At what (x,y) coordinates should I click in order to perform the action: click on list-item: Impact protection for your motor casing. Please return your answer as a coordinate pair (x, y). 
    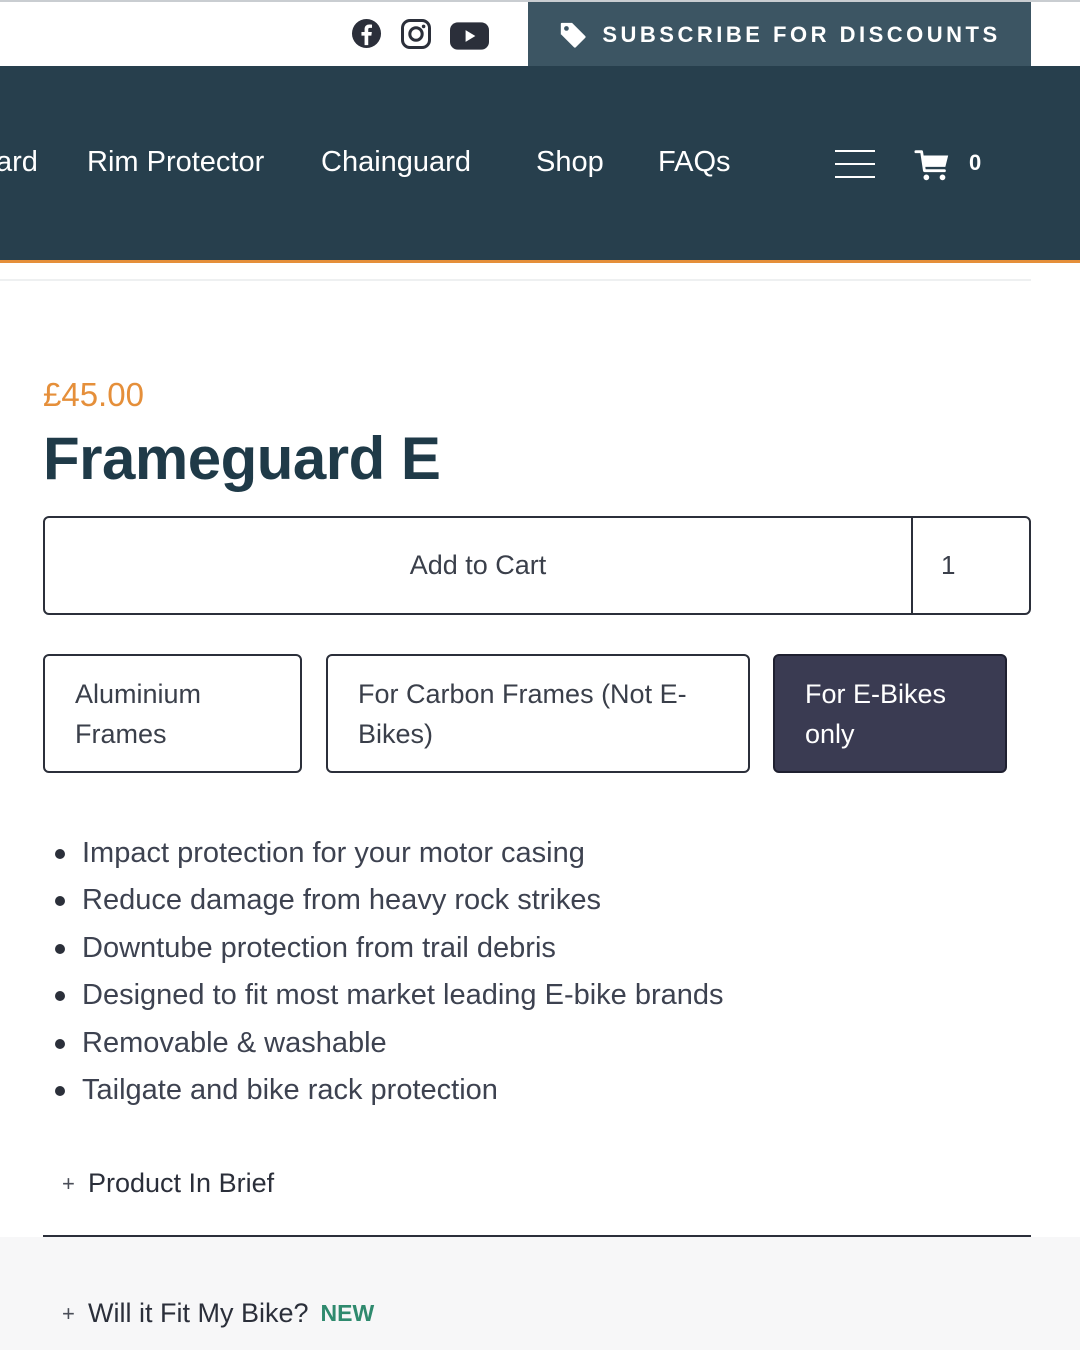
    Looking at the image, I should click on (389, 853).